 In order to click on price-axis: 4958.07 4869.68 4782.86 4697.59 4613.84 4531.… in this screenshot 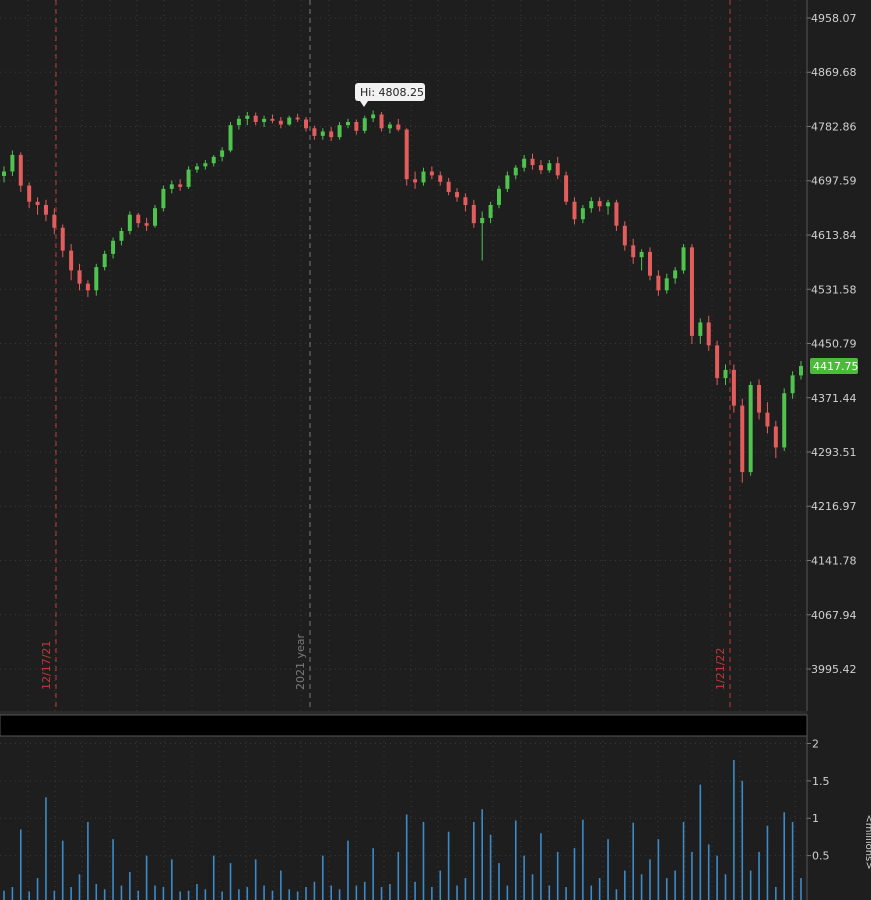, I will do `click(831, 355)`.